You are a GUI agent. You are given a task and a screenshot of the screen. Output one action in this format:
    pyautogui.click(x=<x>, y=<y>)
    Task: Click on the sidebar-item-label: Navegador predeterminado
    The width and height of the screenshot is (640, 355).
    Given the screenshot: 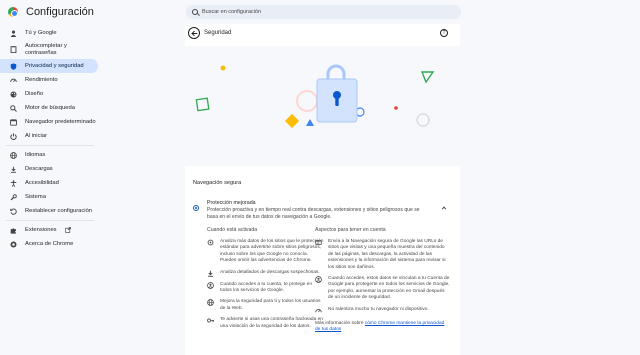 What is the action you would take?
    pyautogui.click(x=60, y=121)
    